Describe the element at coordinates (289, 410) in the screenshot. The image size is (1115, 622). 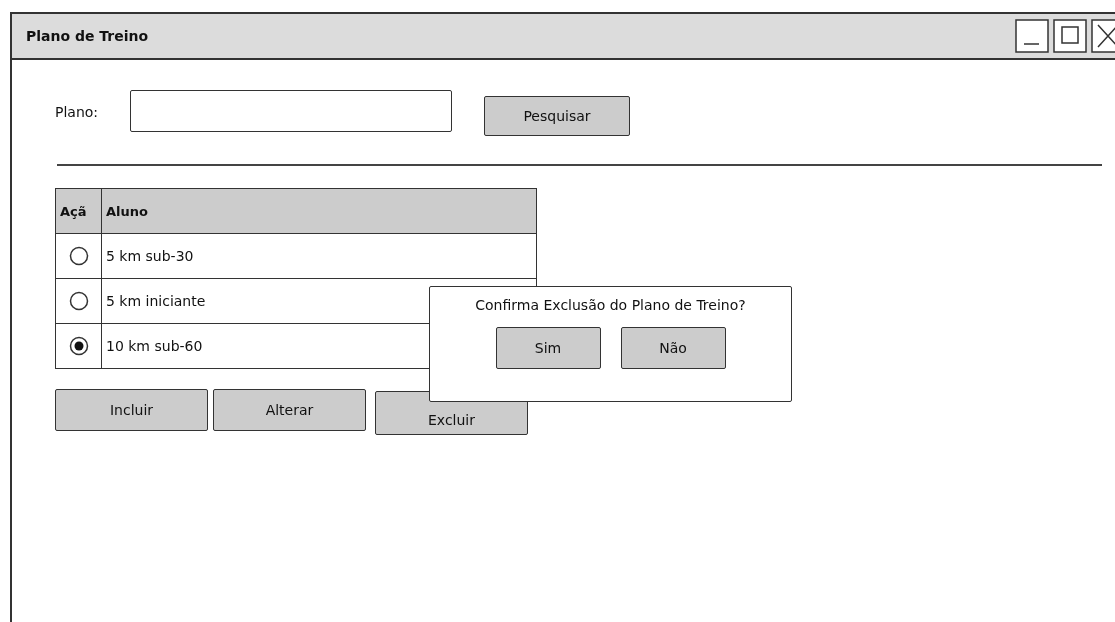
I see `action-button: Alterar` at that location.